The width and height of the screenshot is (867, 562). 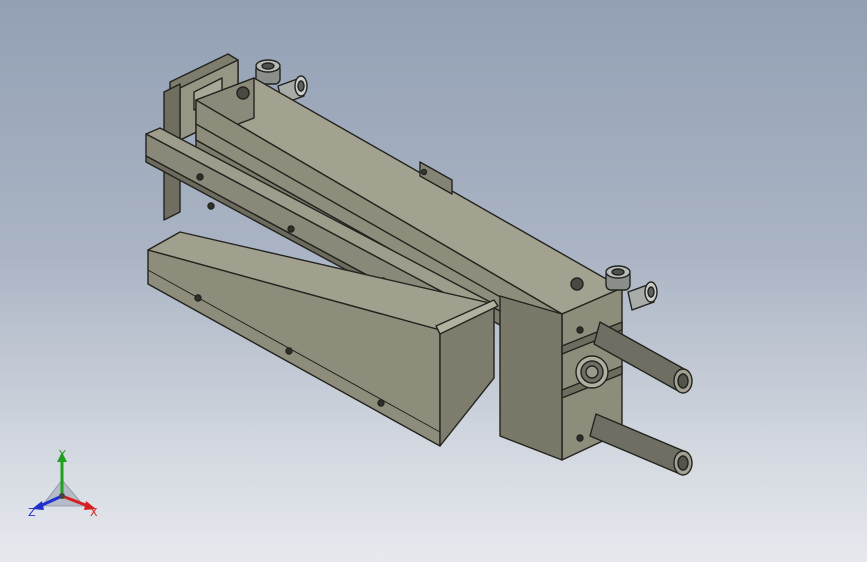 What do you see at coordinates (94, 512) in the screenshot?
I see `x-axis-label: X` at bounding box center [94, 512].